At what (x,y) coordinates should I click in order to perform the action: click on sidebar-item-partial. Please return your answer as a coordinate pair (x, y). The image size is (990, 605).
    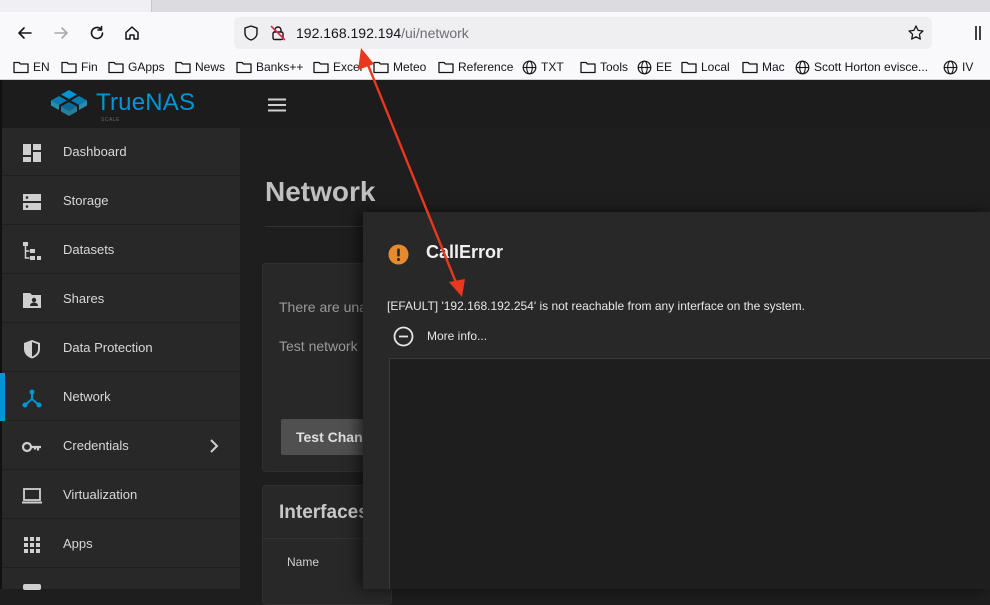
    Looking at the image, I should click on (121, 579).